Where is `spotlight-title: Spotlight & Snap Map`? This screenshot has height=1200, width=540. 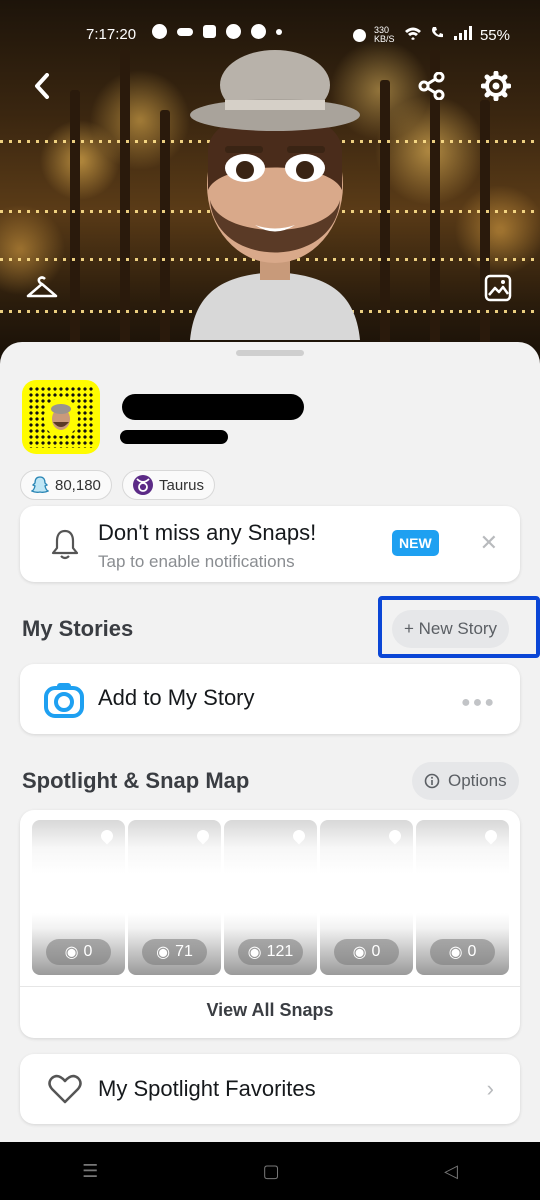
spotlight-title: Spotlight & Snap Map is located at coordinates (136, 780).